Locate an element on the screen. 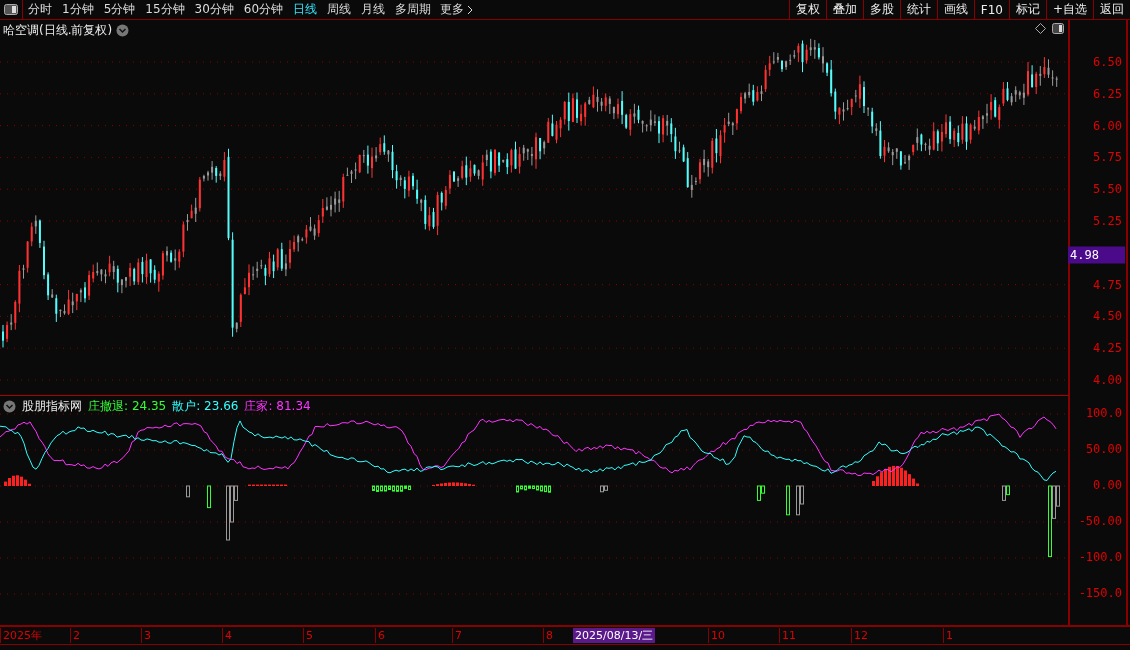 Image resolution: width=1130 pixels, height=650 pixels. axis-label: 4.00 is located at coordinates (1107, 380).